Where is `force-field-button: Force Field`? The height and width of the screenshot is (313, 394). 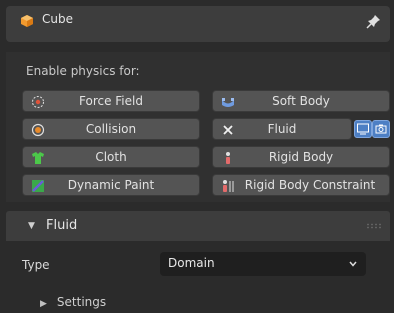
force-field-button: Force Field is located at coordinates (111, 101).